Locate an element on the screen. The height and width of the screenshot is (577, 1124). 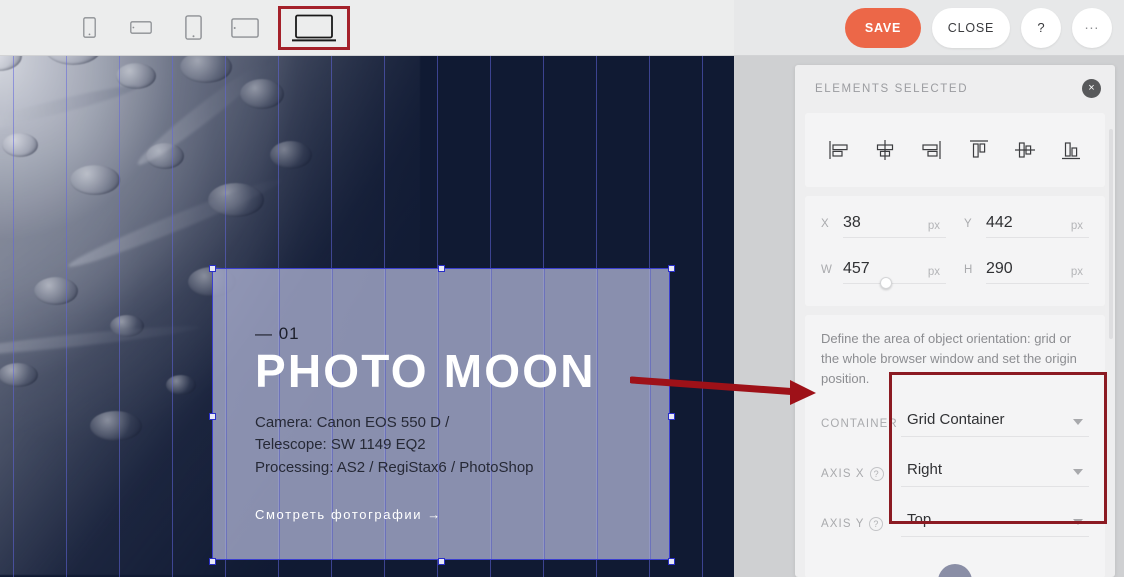
help-icon: ? is located at coordinates (1041, 27).